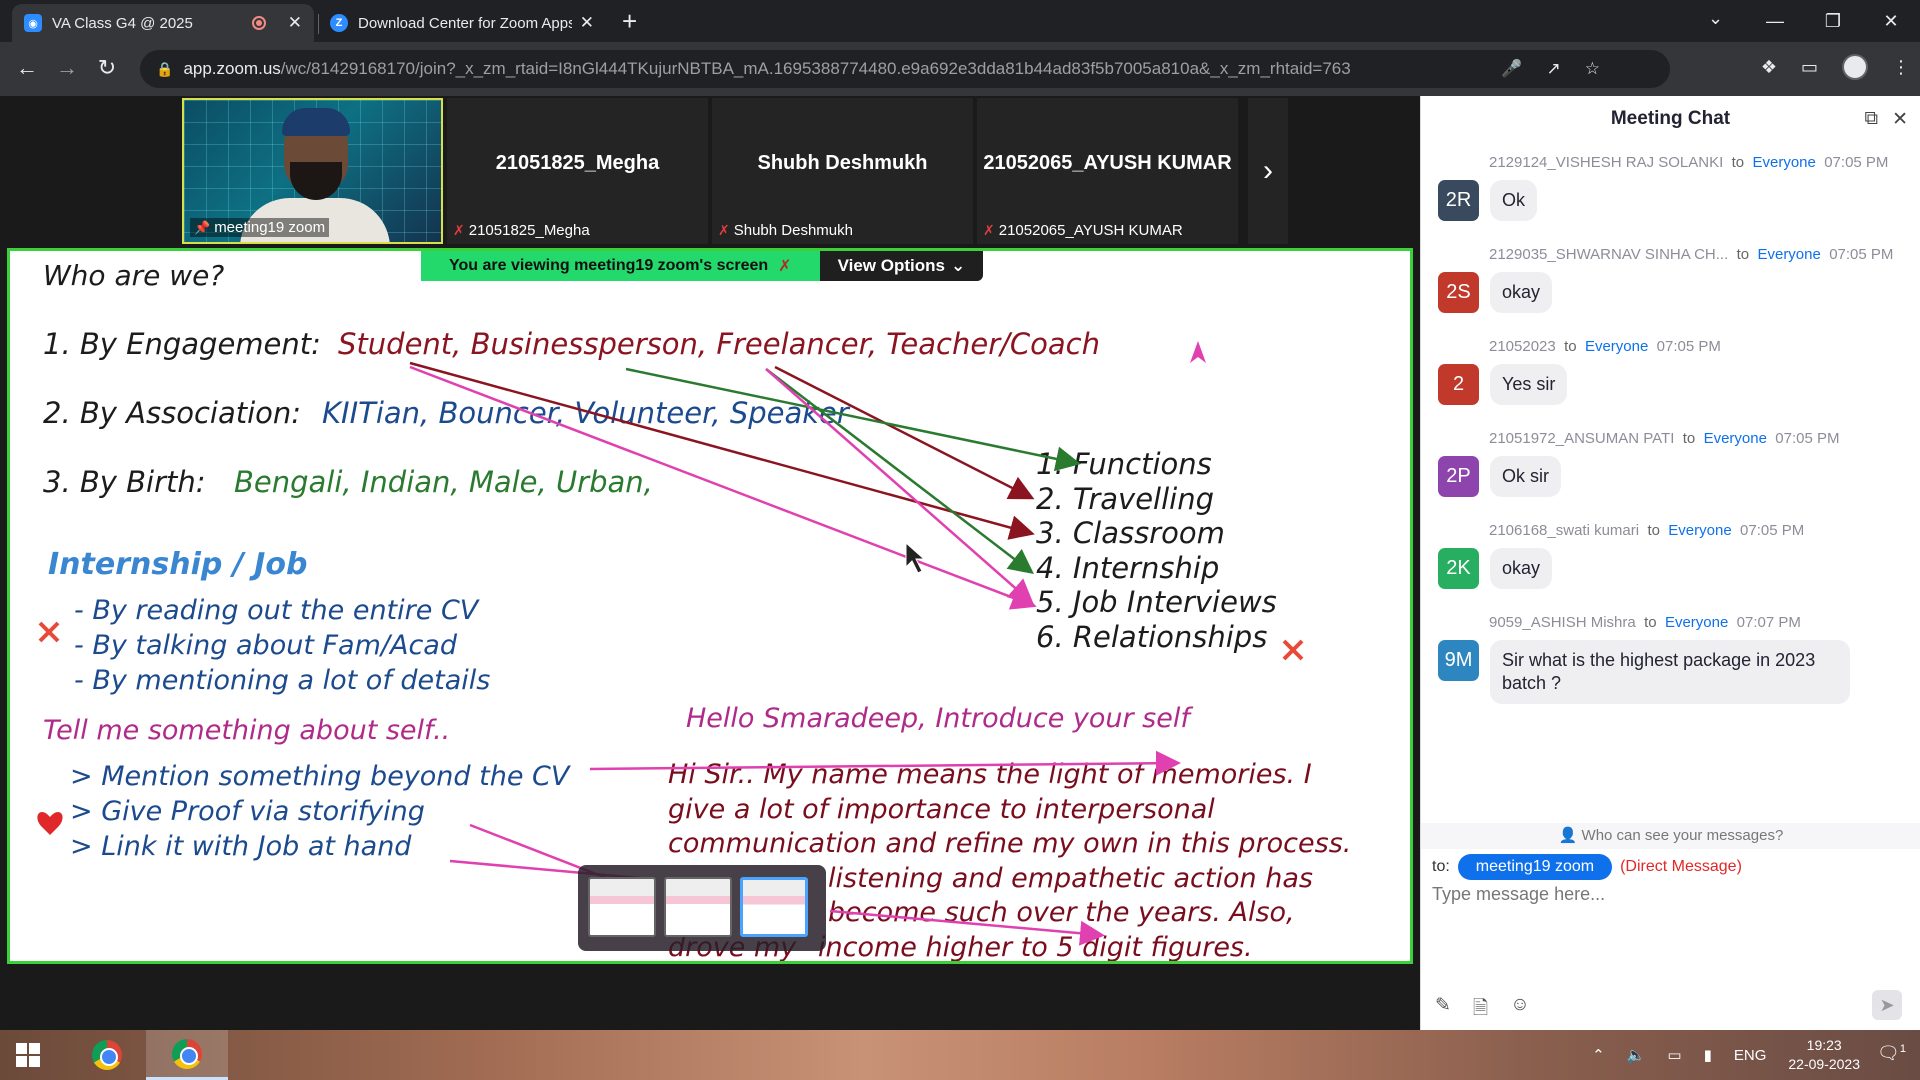 The height and width of the screenshot is (1080, 1920). What do you see at coordinates (938, 718) in the screenshot?
I see `hello-line: Hello Smaradeep, Introduce your self` at bounding box center [938, 718].